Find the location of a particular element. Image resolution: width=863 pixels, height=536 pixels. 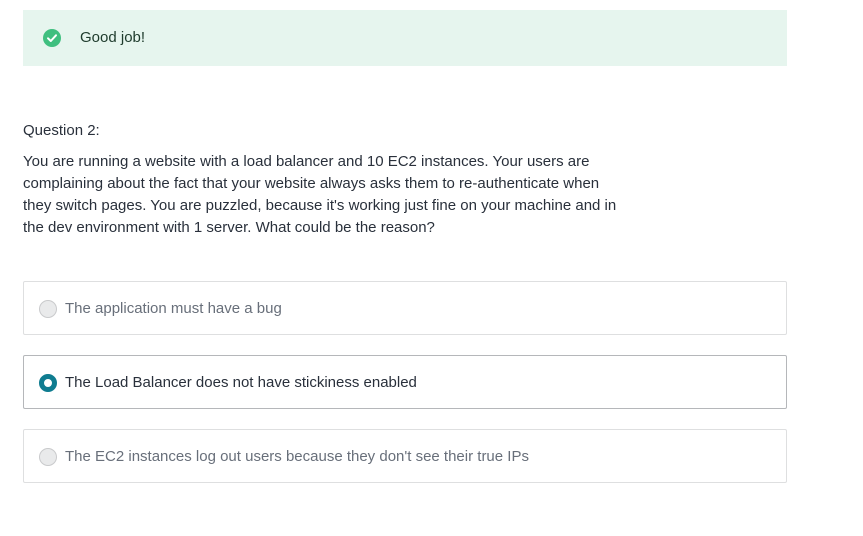

check-circle-icon is located at coordinates (52, 38).